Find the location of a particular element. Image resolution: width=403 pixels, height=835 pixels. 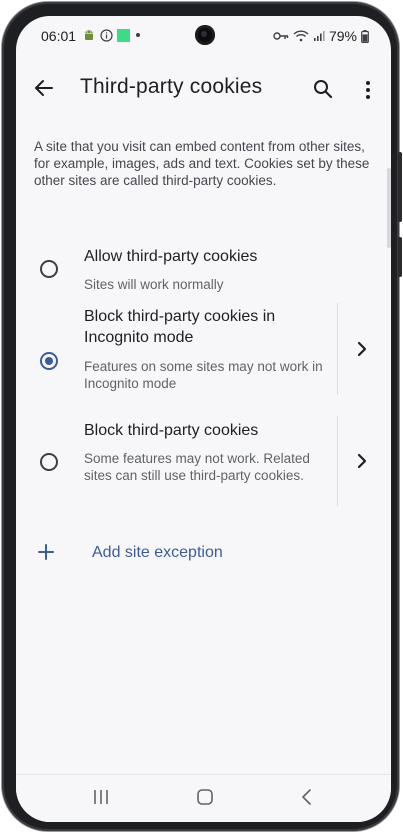

home-icon is located at coordinates (205, 797).